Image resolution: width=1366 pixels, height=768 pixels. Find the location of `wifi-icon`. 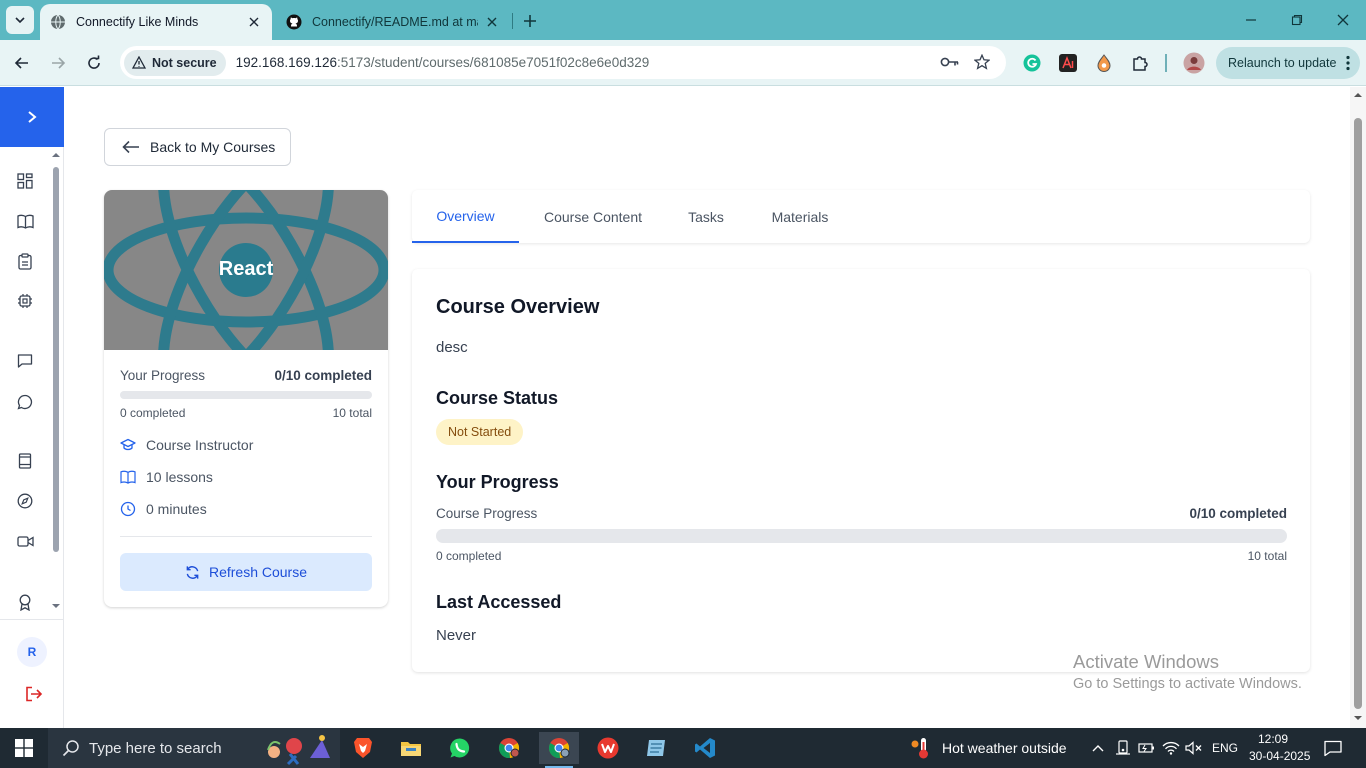

wifi-icon is located at coordinates (1171, 748).